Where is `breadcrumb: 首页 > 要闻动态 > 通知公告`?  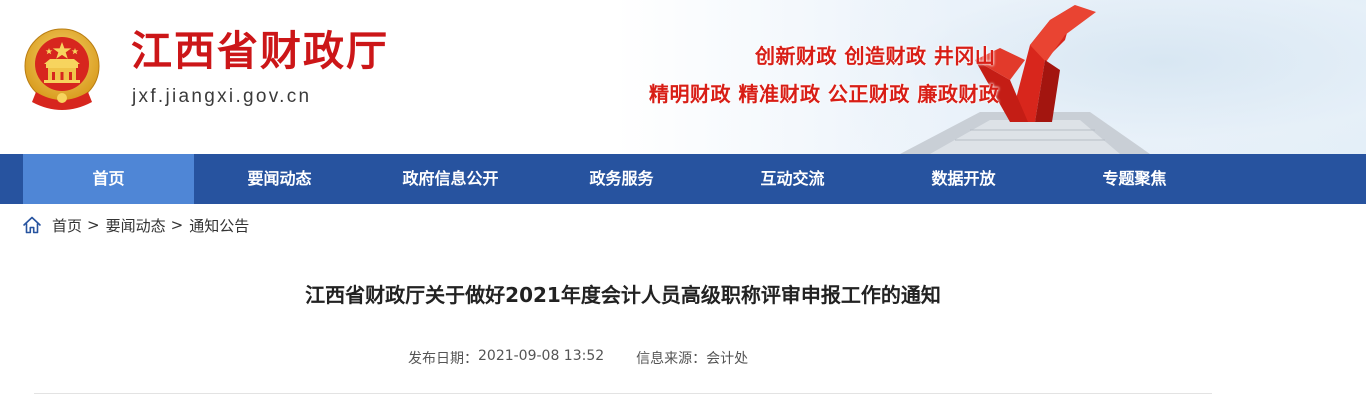 breadcrumb: 首页 > 要闻动态 > 通知公告 is located at coordinates (135, 225).